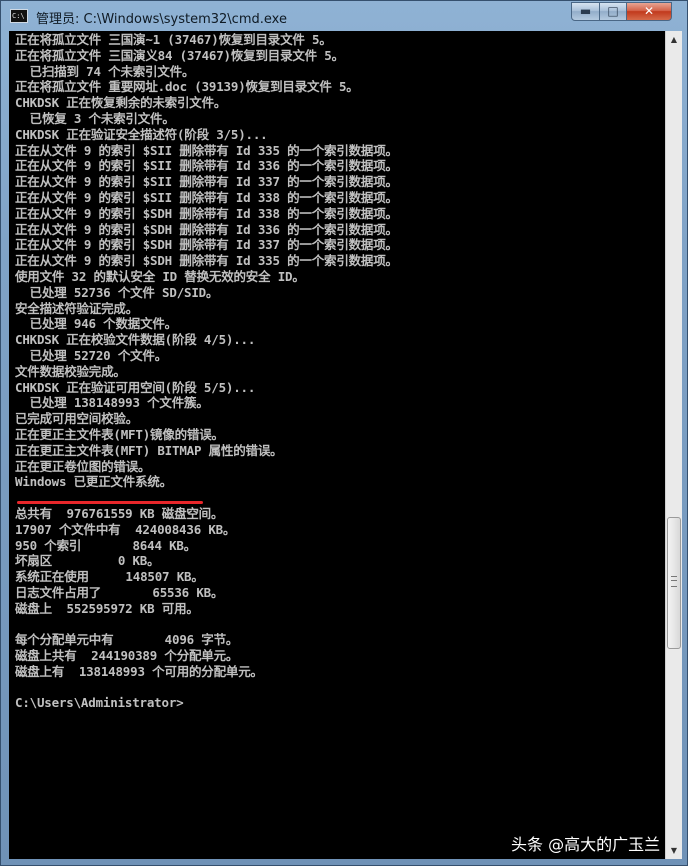 The width and height of the screenshot is (688, 866). I want to click on close-button: ✕, so click(649, 11).